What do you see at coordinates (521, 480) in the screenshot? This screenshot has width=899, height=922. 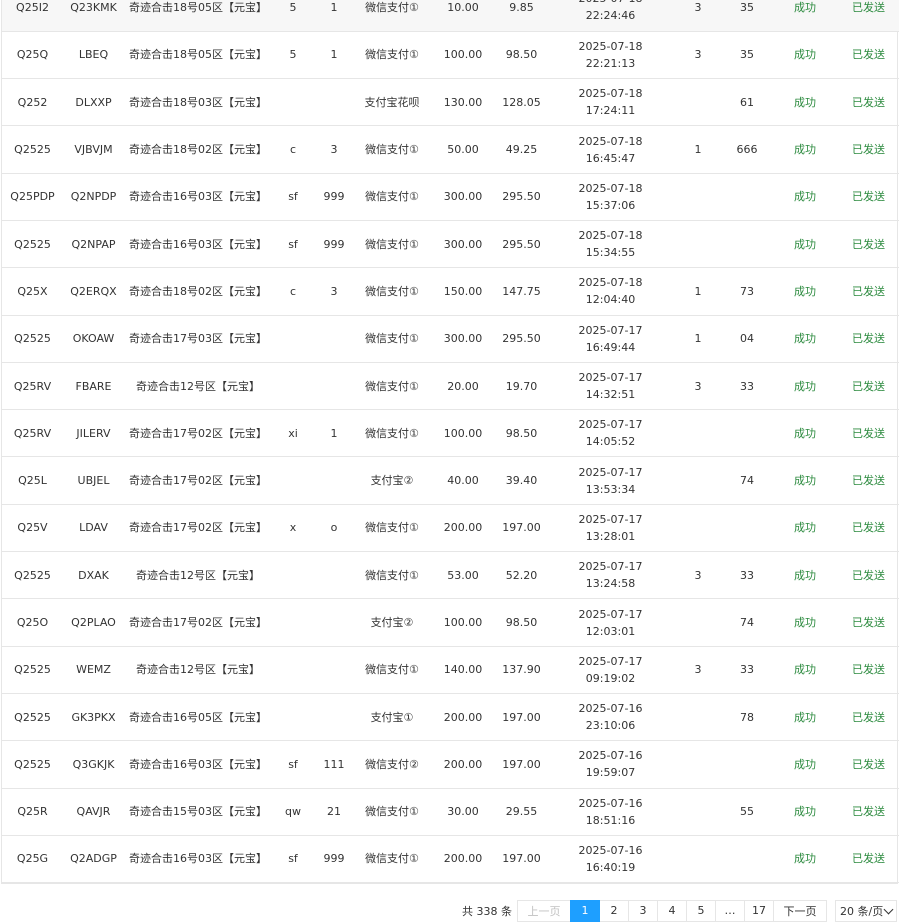 I see `received-amount: 39.40` at bounding box center [521, 480].